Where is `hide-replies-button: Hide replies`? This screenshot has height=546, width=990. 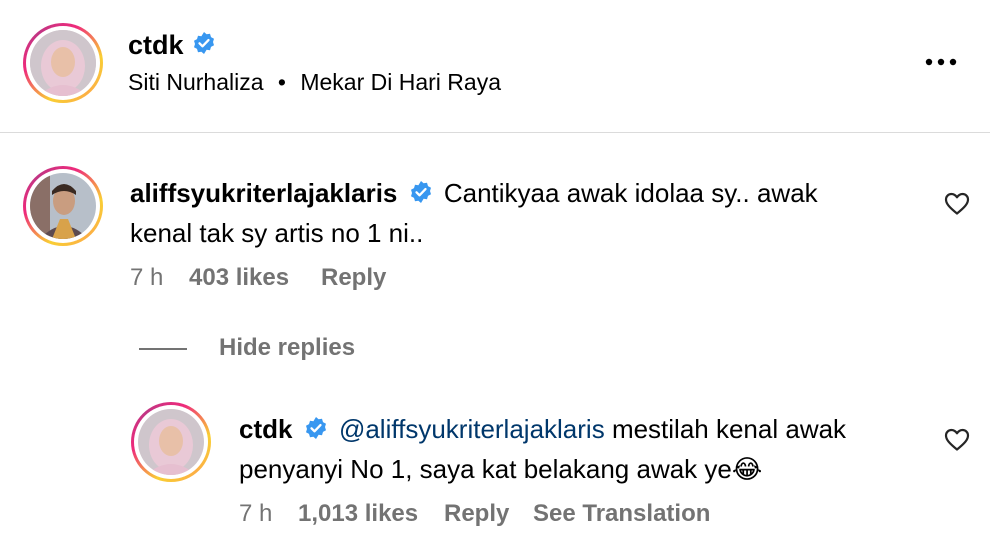 hide-replies-button: Hide replies is located at coordinates (287, 348).